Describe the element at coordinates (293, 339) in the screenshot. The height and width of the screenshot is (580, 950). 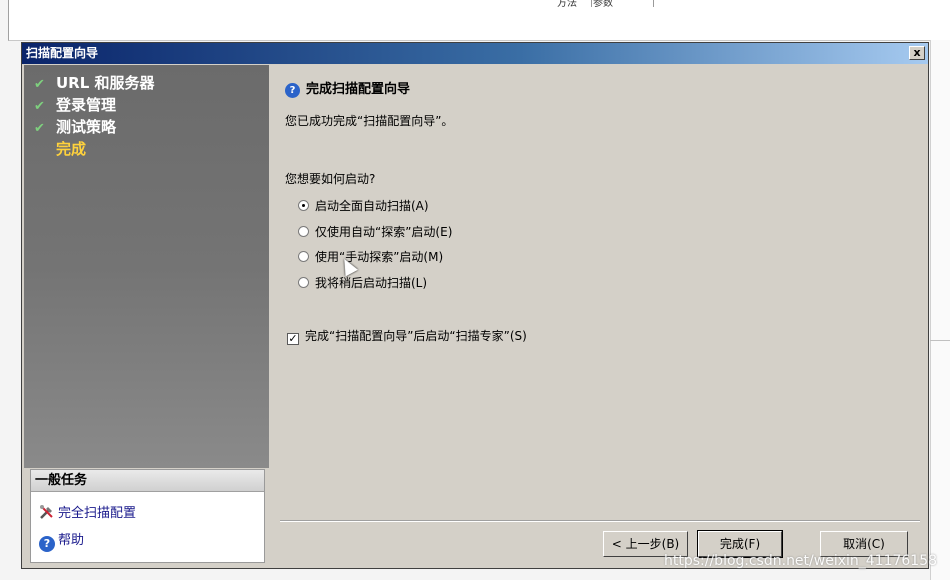
I see `checkbox-checked: ✓` at that location.